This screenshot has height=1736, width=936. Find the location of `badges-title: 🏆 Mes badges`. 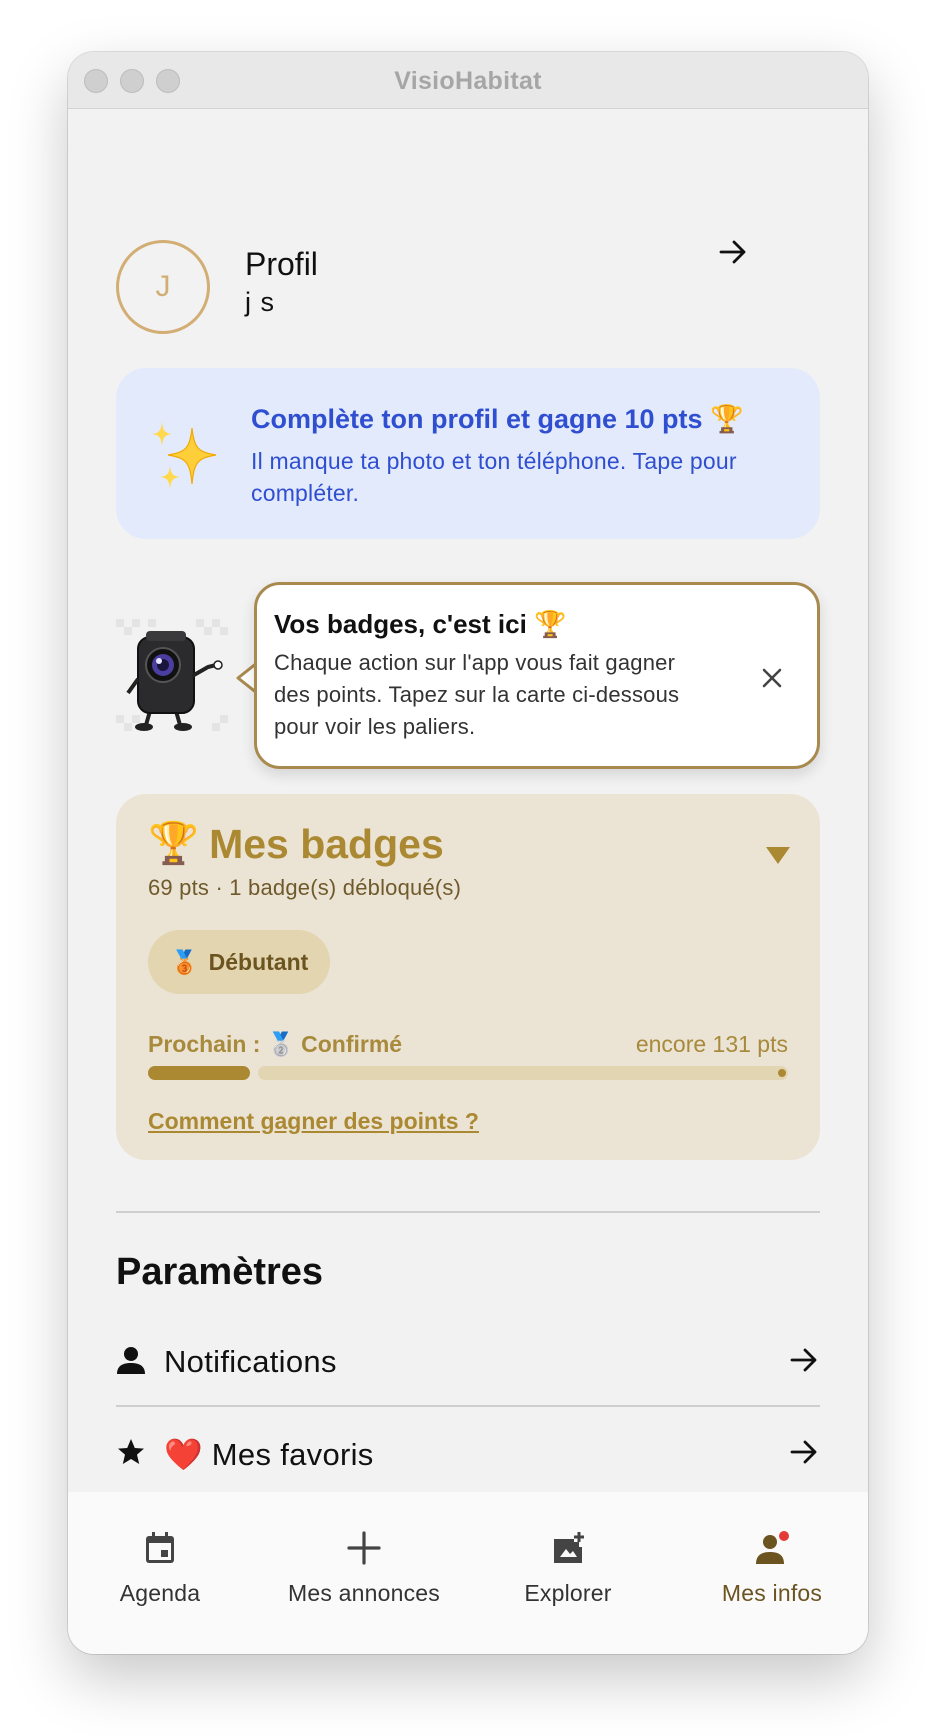

badges-title: 🏆 Mes badges is located at coordinates (296, 844).